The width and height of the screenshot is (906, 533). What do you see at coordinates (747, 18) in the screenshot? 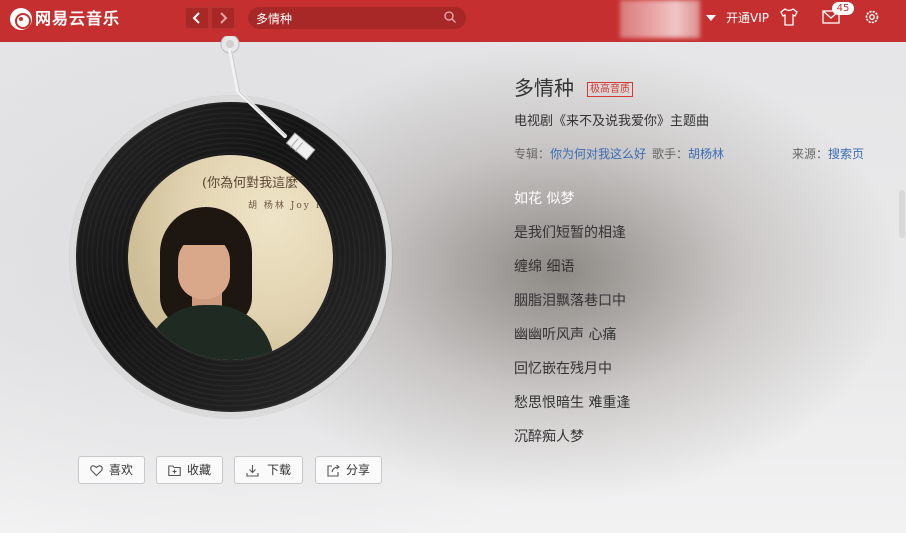
I see `vip-link: 开通VIP` at bounding box center [747, 18].